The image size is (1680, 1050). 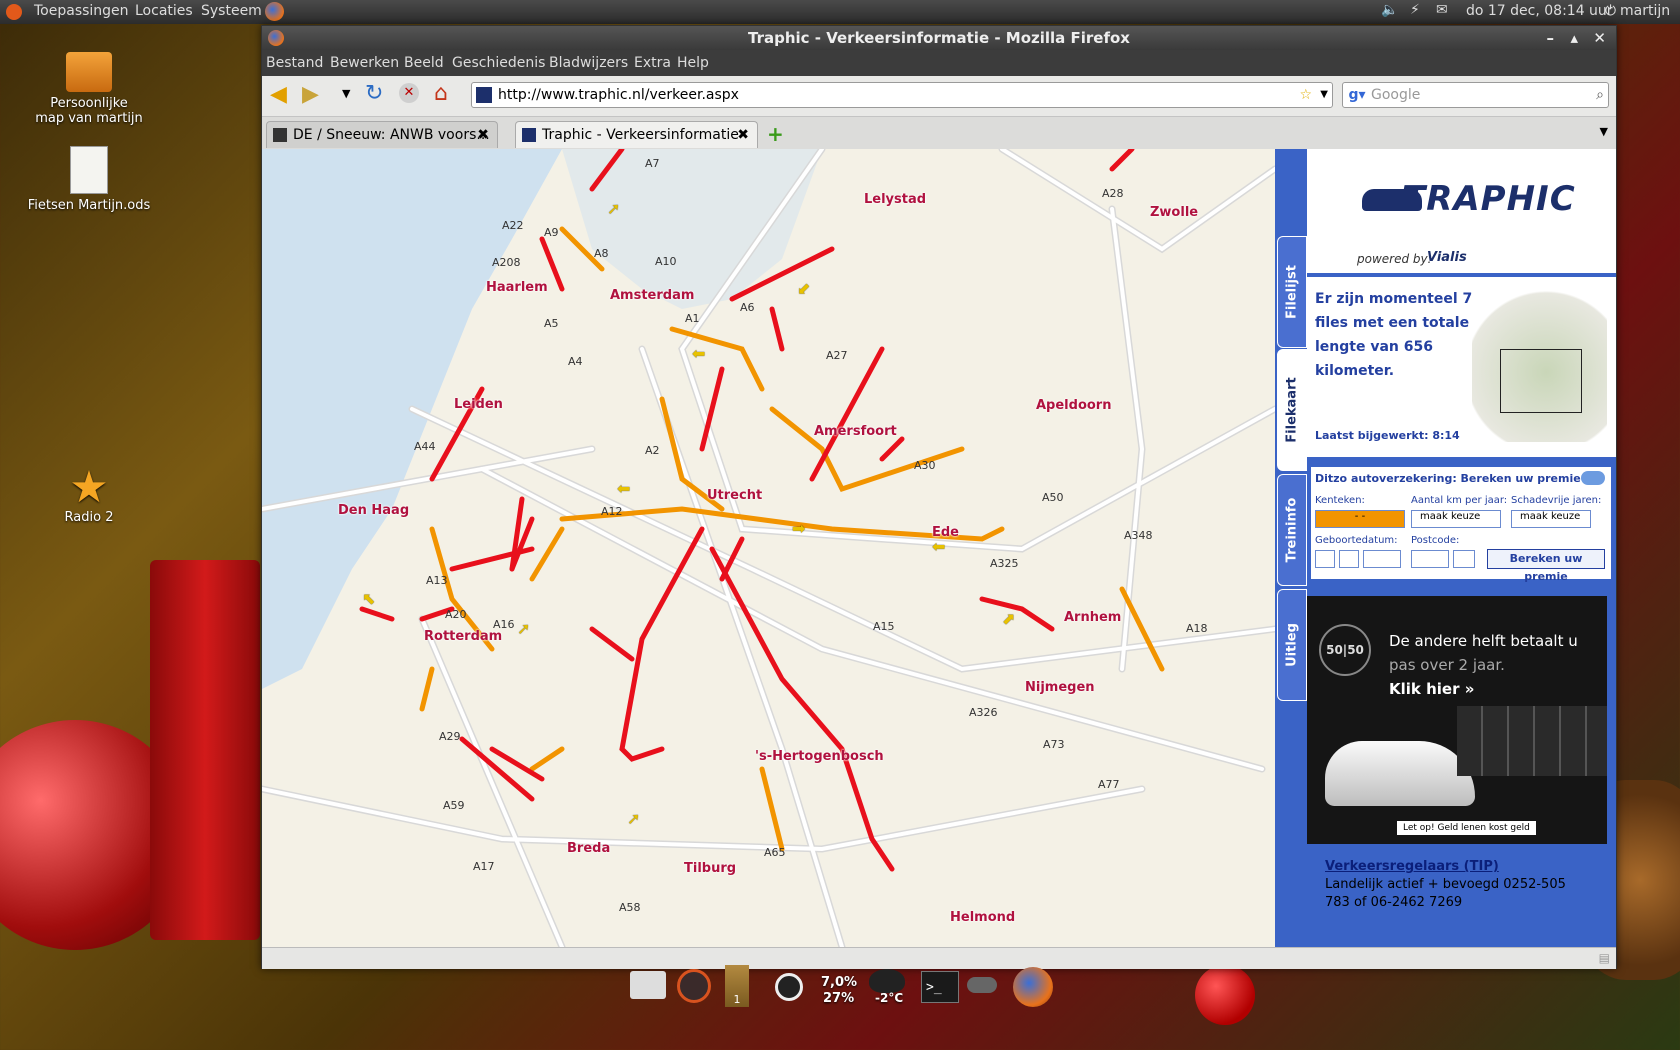 I want to click on city-label: Utrecht, so click(x=734, y=495).